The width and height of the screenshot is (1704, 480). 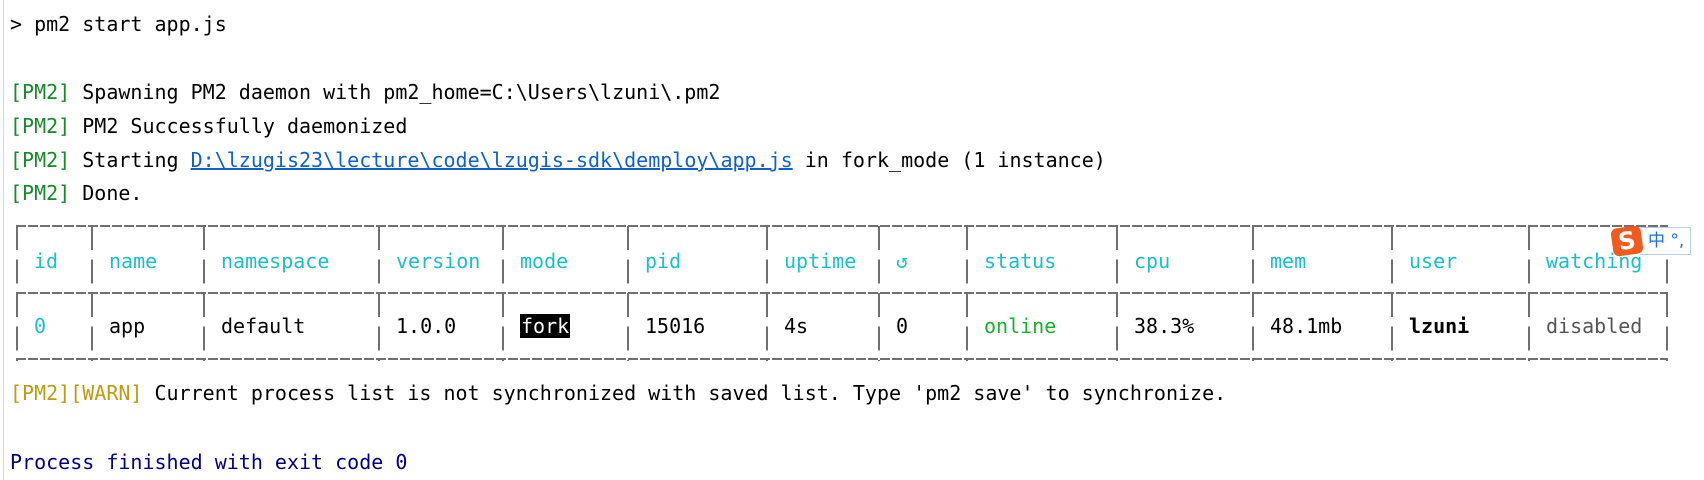 What do you see at coordinates (275, 261) in the screenshot?
I see `column-header: namespace` at bounding box center [275, 261].